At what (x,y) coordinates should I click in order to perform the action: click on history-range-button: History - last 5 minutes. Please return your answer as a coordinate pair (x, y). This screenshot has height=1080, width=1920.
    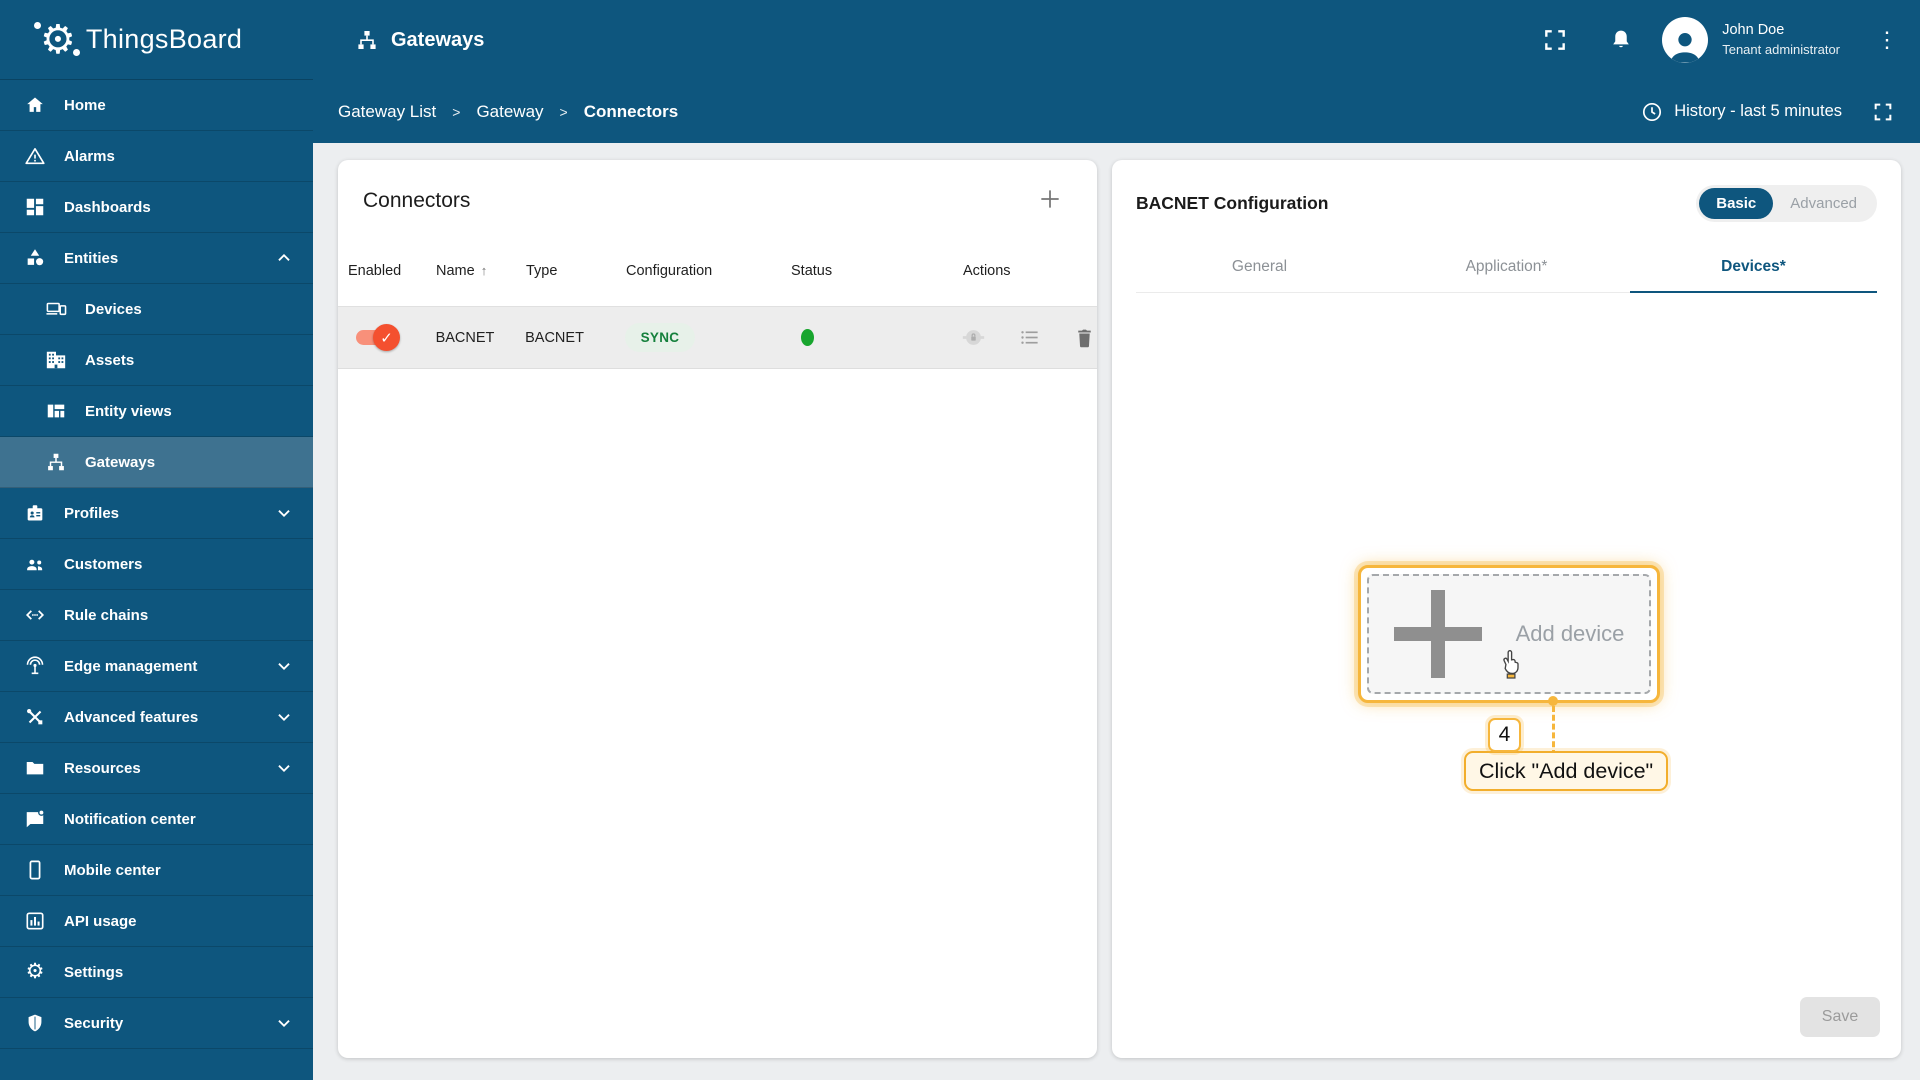
    Looking at the image, I should click on (1741, 112).